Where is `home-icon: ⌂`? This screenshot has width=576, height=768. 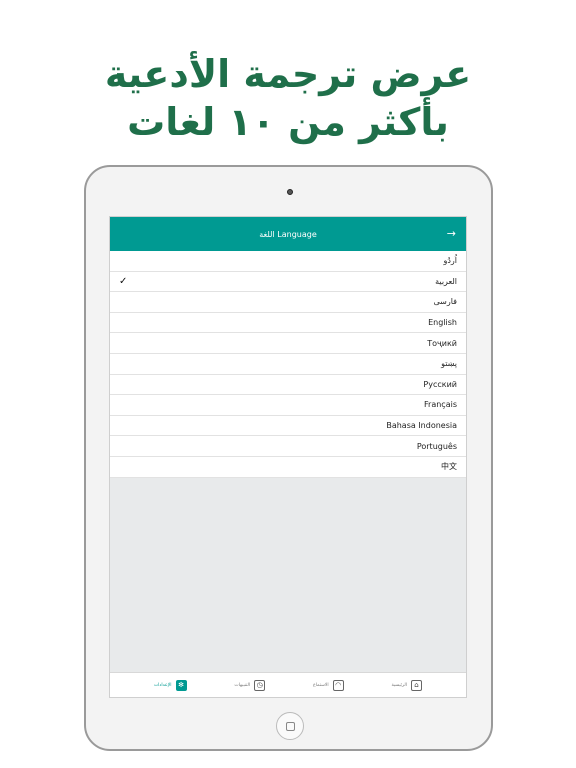 home-icon: ⌂ is located at coordinates (417, 685).